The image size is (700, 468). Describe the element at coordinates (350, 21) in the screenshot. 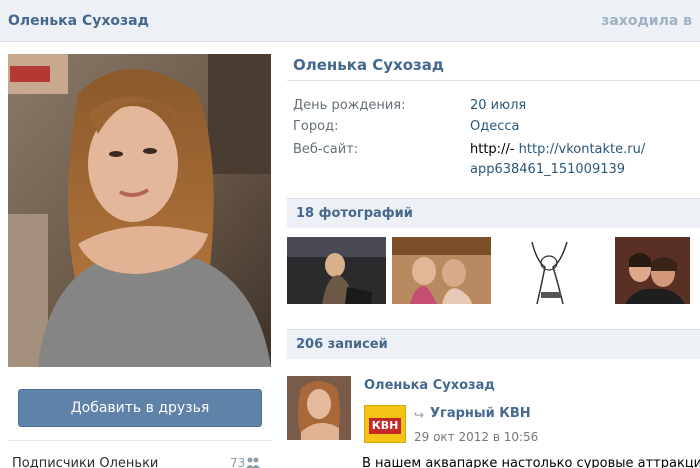

I see `page-header: Оленька Сухозад заходила в` at that location.